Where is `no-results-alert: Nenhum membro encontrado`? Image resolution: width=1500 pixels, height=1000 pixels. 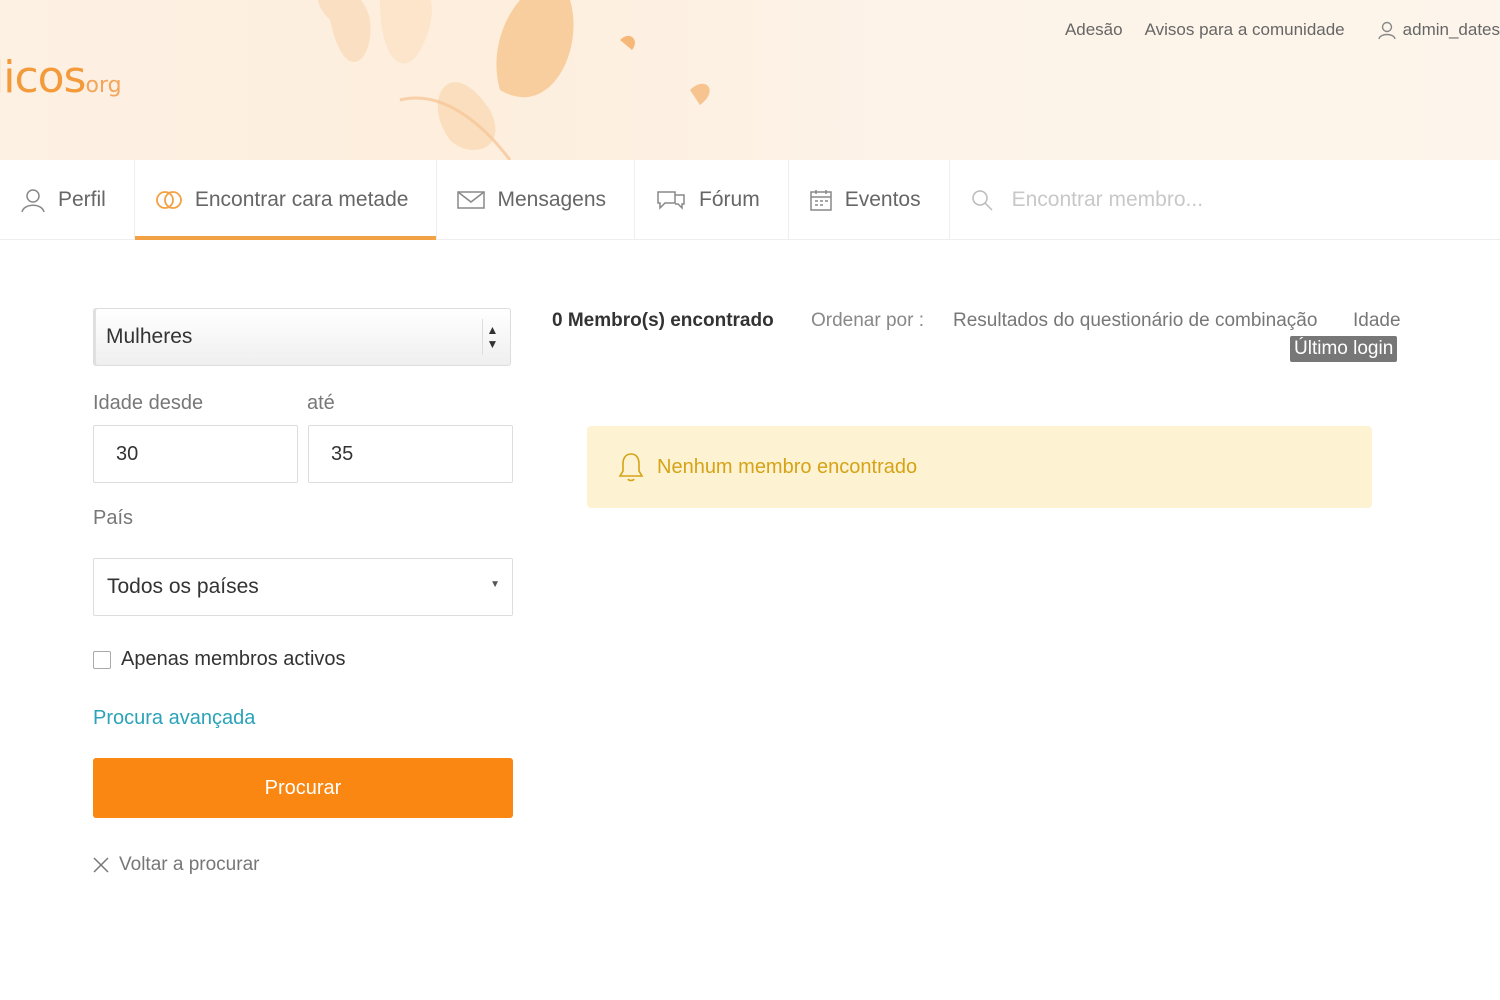 no-results-alert: Nenhum membro encontrado is located at coordinates (979, 467).